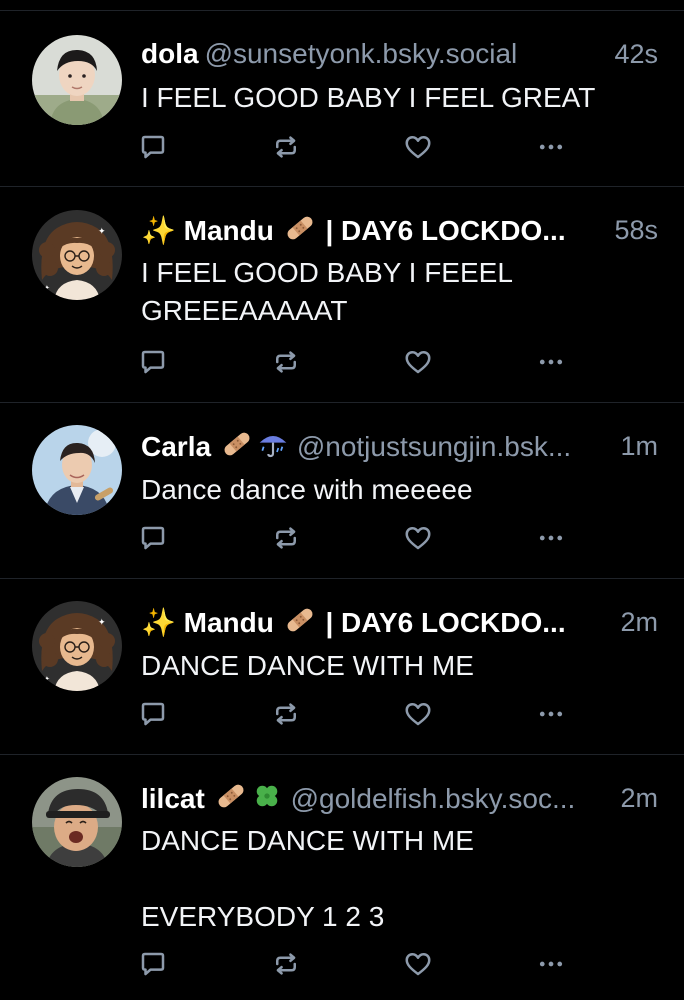 Image resolution: width=684 pixels, height=1000 pixels. I want to click on author-name: Carla, so click(176, 446).